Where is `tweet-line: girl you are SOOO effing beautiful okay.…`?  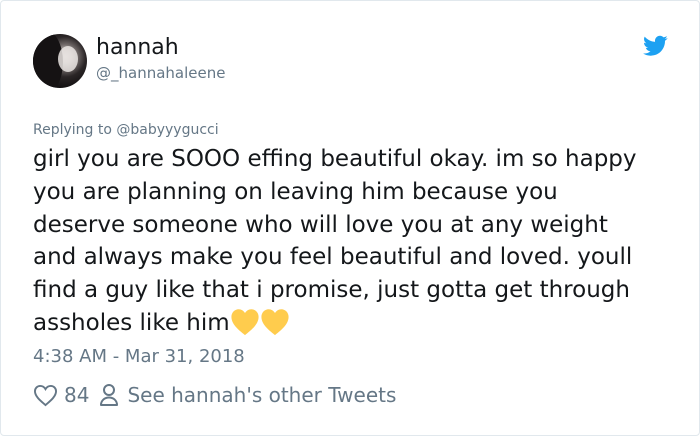 tweet-line: girl you are SOOO effing beautiful okay.… is located at coordinates (335, 159).